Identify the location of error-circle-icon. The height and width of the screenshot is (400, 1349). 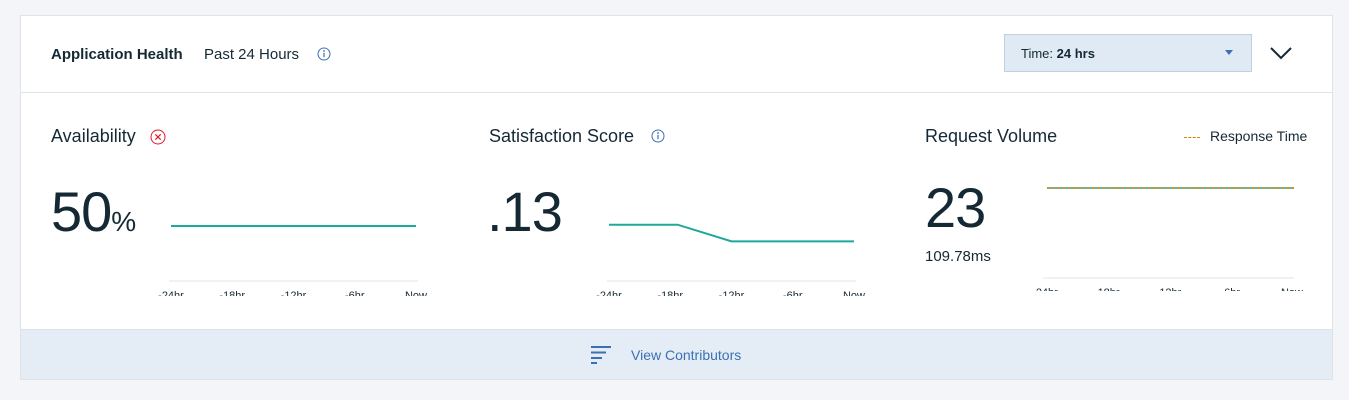
(158, 137).